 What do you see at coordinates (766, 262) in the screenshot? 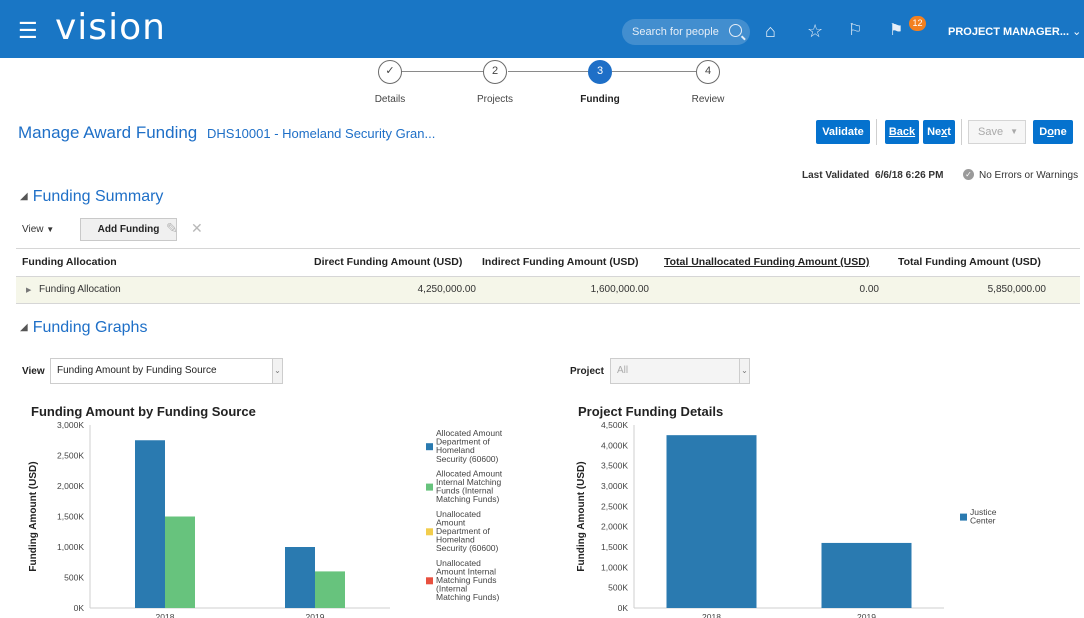
I see `column-header: Total Unallocated Funding Amount (USD)` at bounding box center [766, 262].